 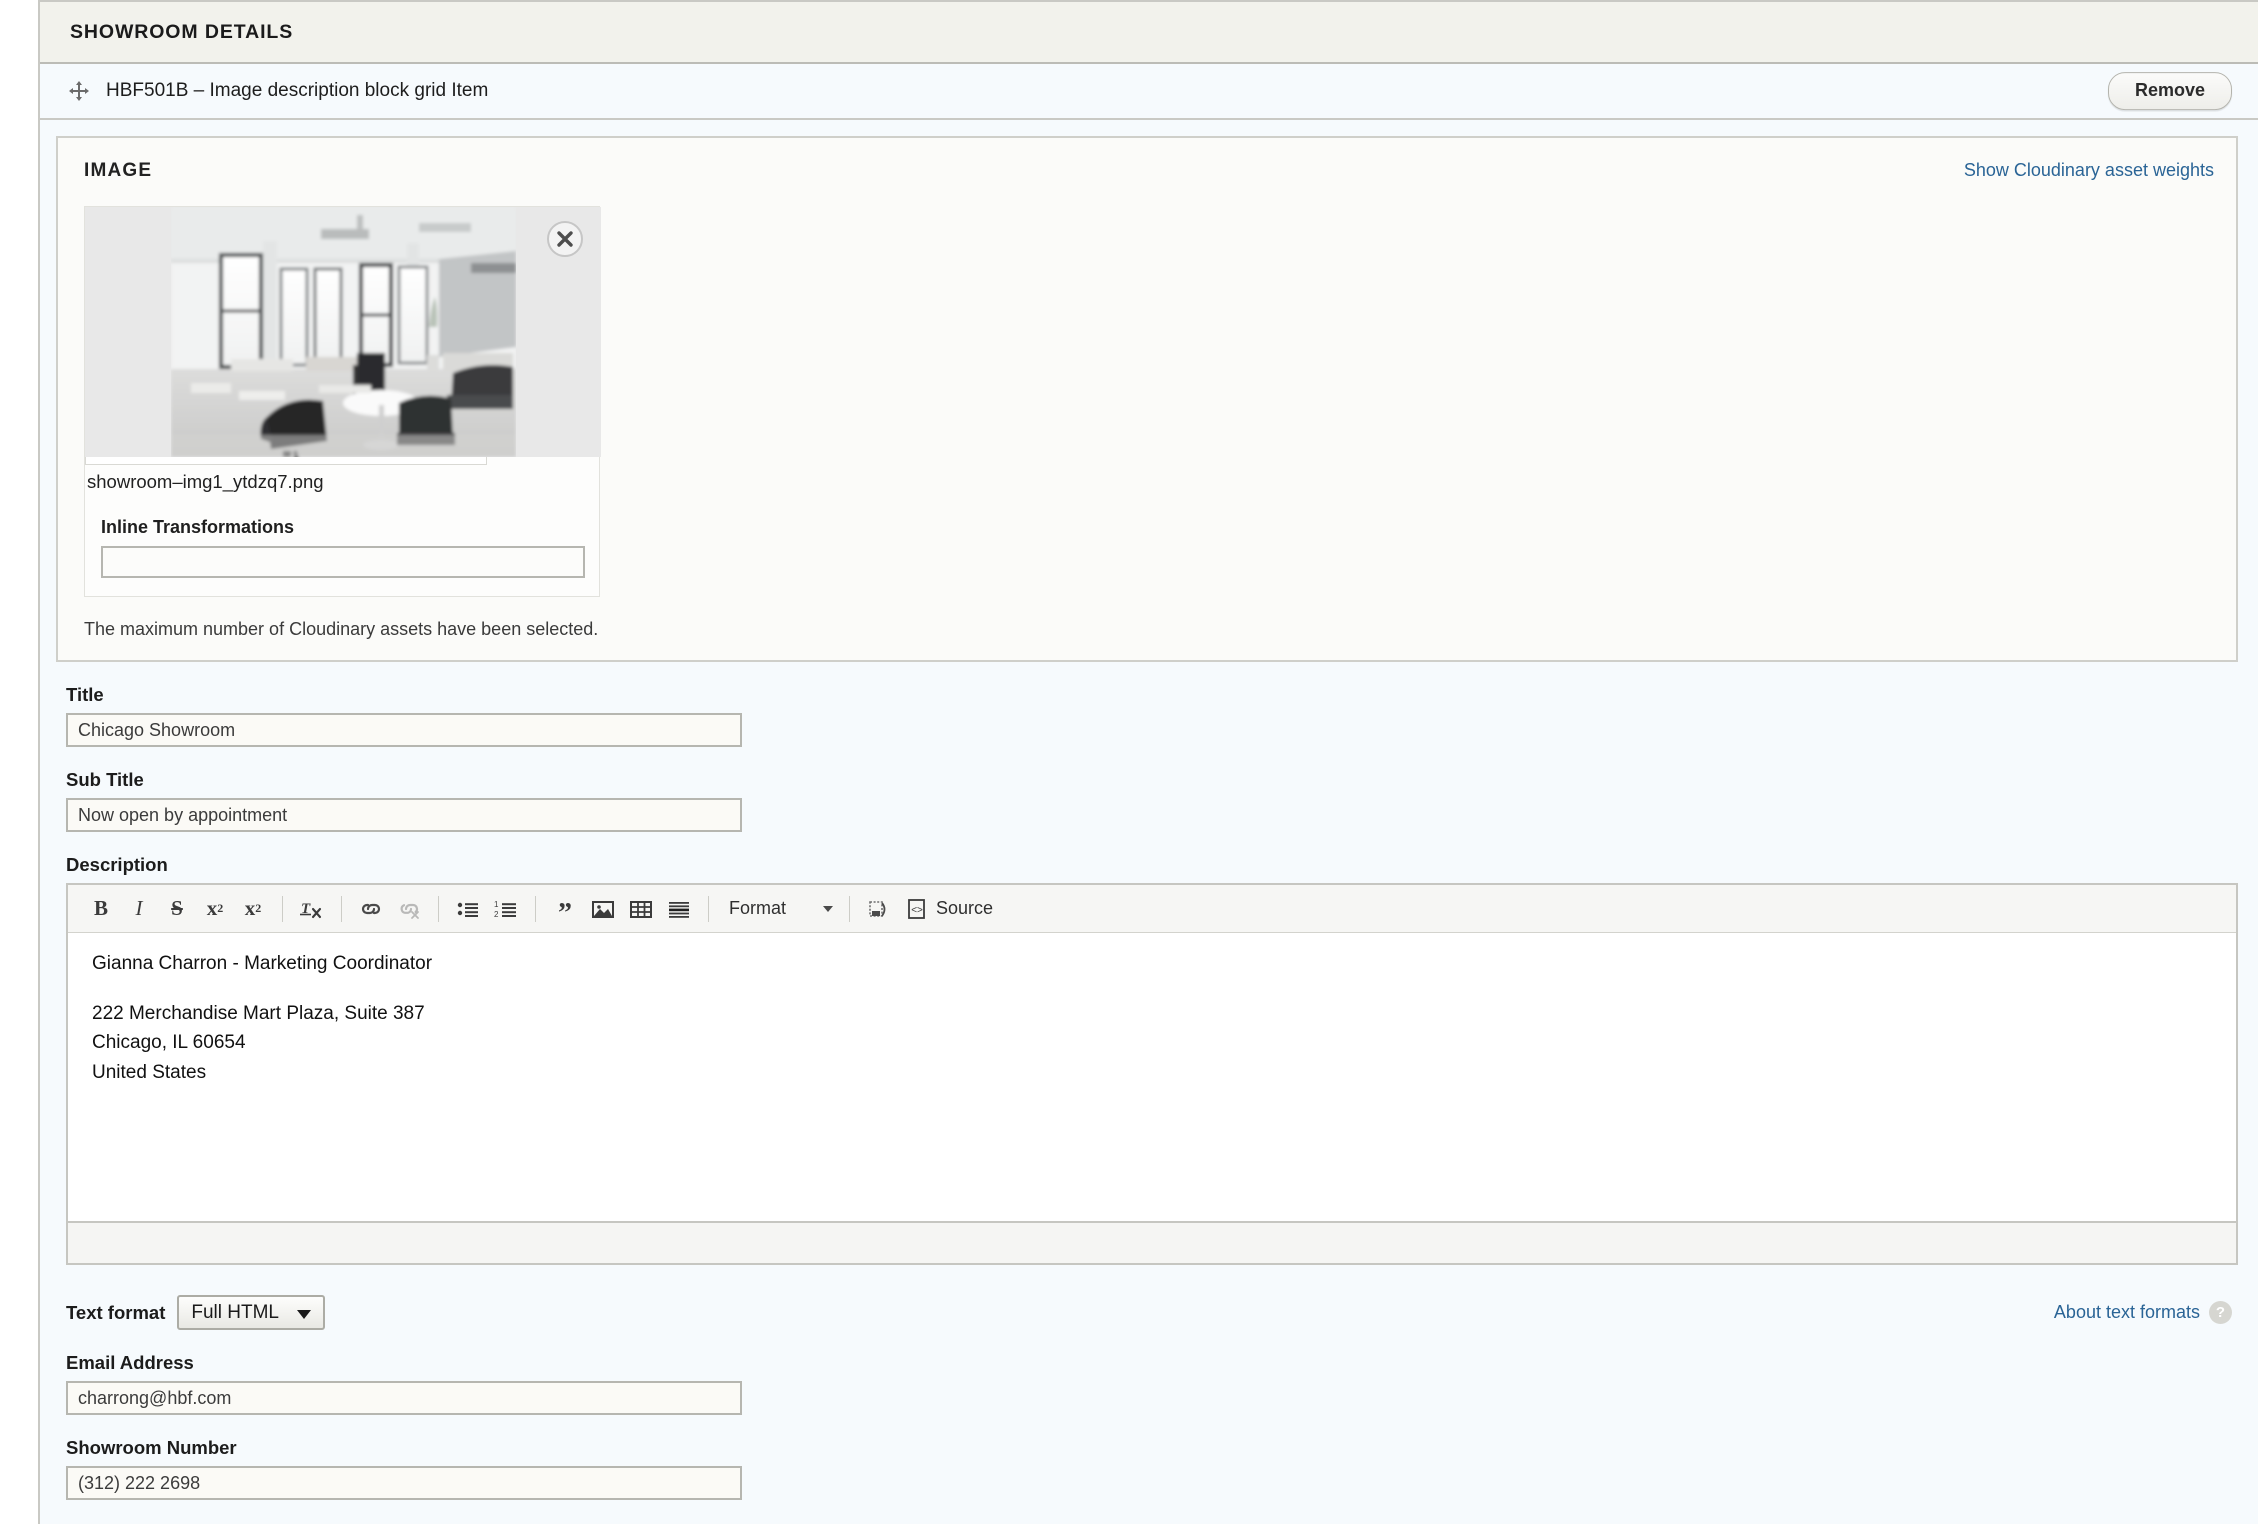 I want to click on sub-title-label: Sub Title, so click(x=105, y=779).